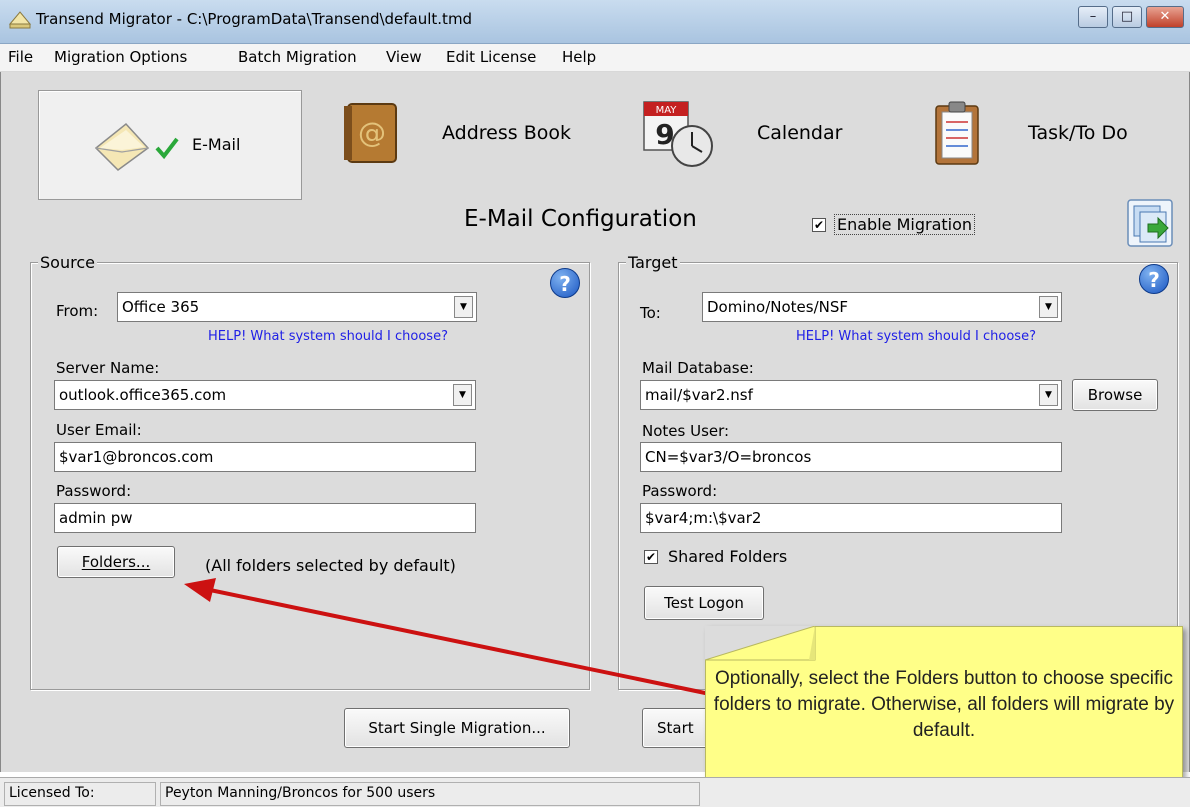 This screenshot has width=1190, height=807. What do you see at coordinates (67, 262) in the screenshot?
I see `source-legend: Source` at bounding box center [67, 262].